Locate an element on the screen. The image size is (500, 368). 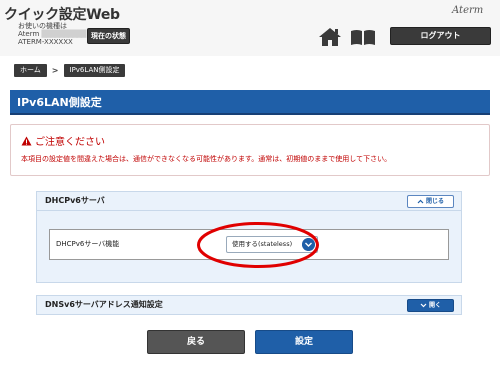
breadcrumb: ホーム > IPv6LAN側設定 is located at coordinates (70, 70).